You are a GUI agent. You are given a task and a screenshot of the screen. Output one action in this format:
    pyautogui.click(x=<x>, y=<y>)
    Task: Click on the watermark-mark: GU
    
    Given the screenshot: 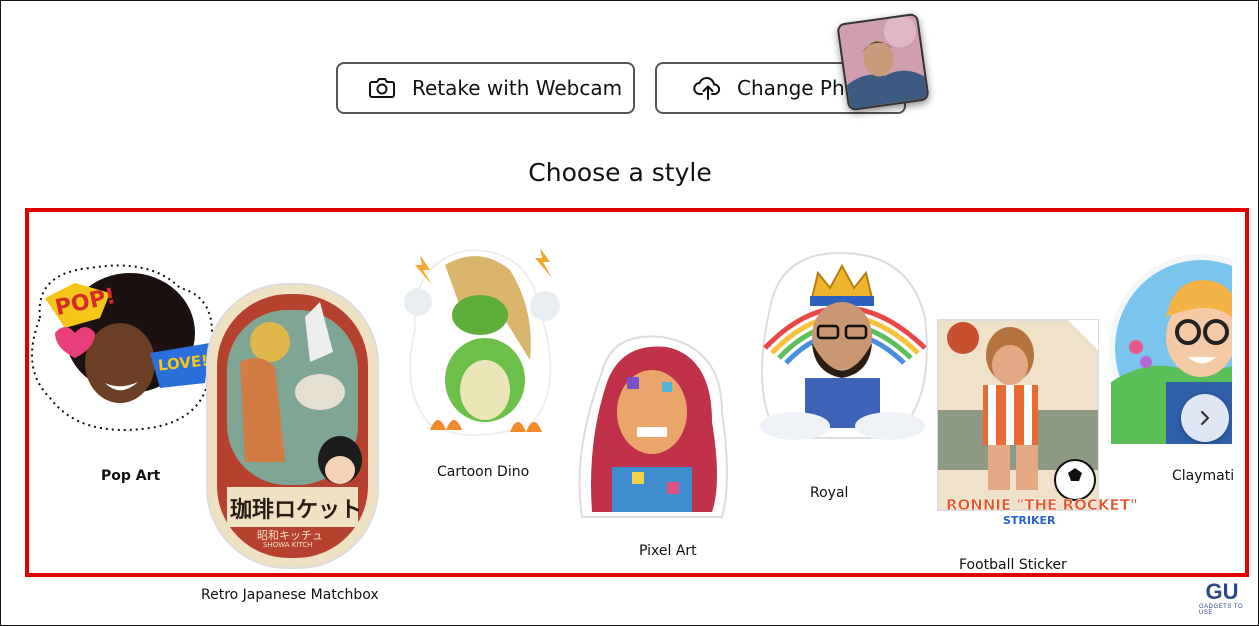 What is the action you would take?
    pyautogui.click(x=1222, y=591)
    